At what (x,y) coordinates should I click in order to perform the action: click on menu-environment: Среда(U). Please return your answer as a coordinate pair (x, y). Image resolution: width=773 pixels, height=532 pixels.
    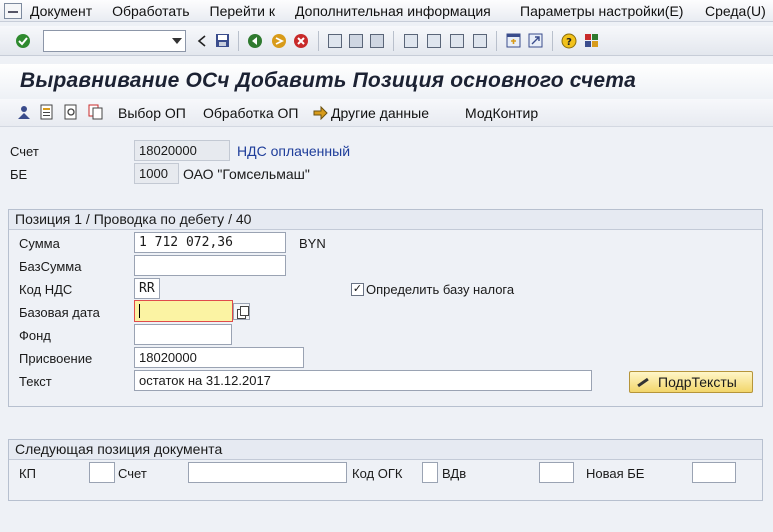
    Looking at the image, I should click on (735, 11).